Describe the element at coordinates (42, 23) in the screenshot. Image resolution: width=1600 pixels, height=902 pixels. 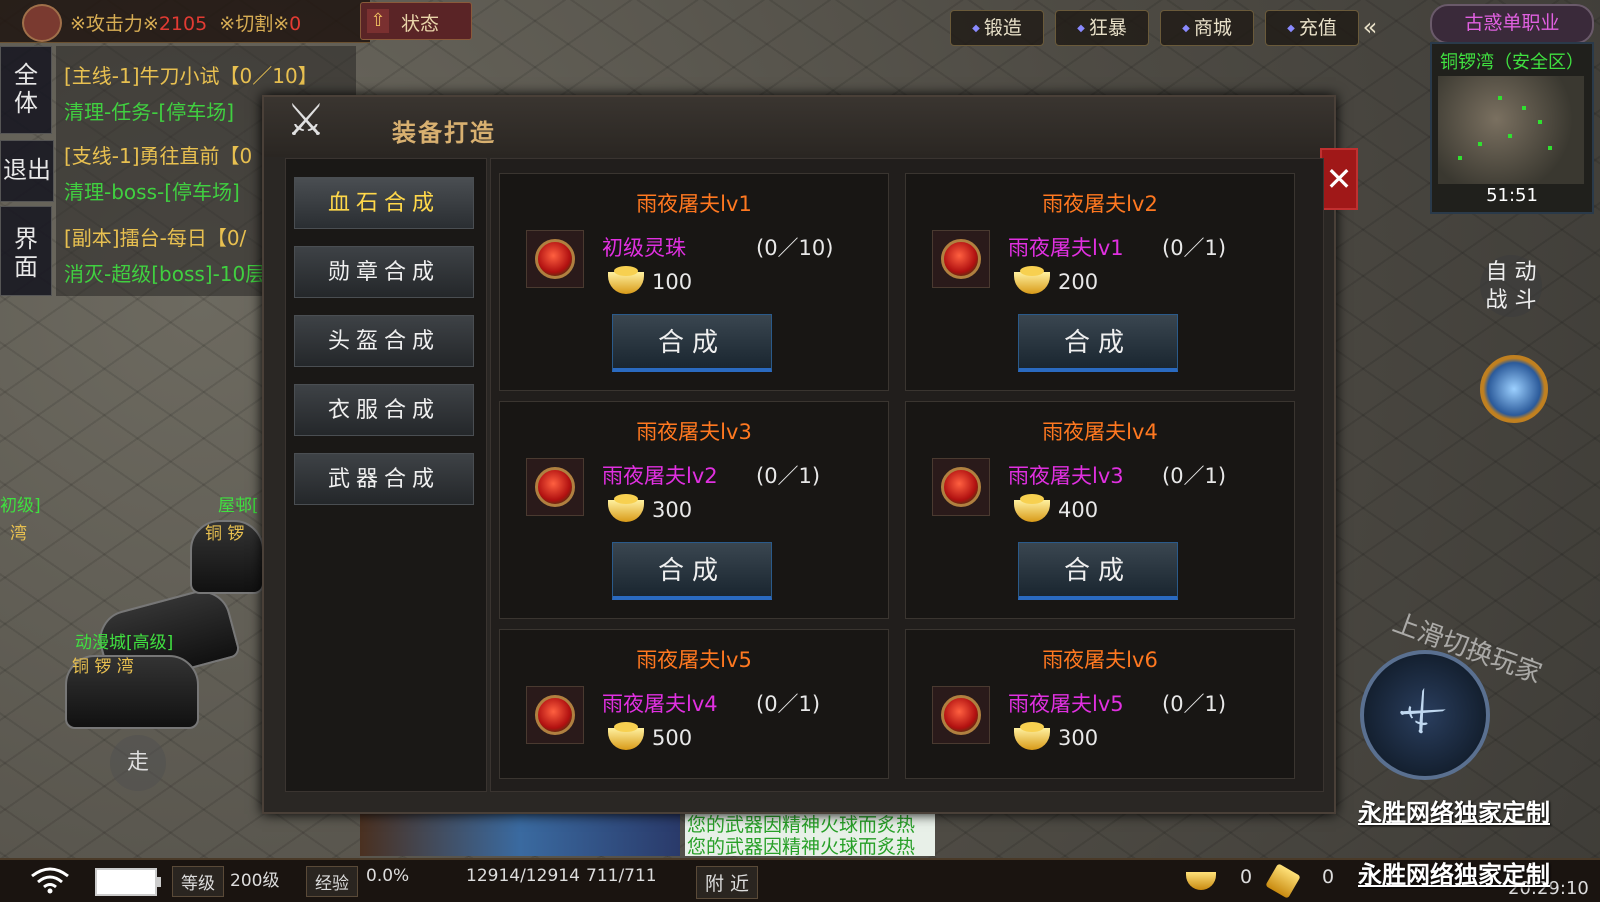
I see `player-portrait` at that location.